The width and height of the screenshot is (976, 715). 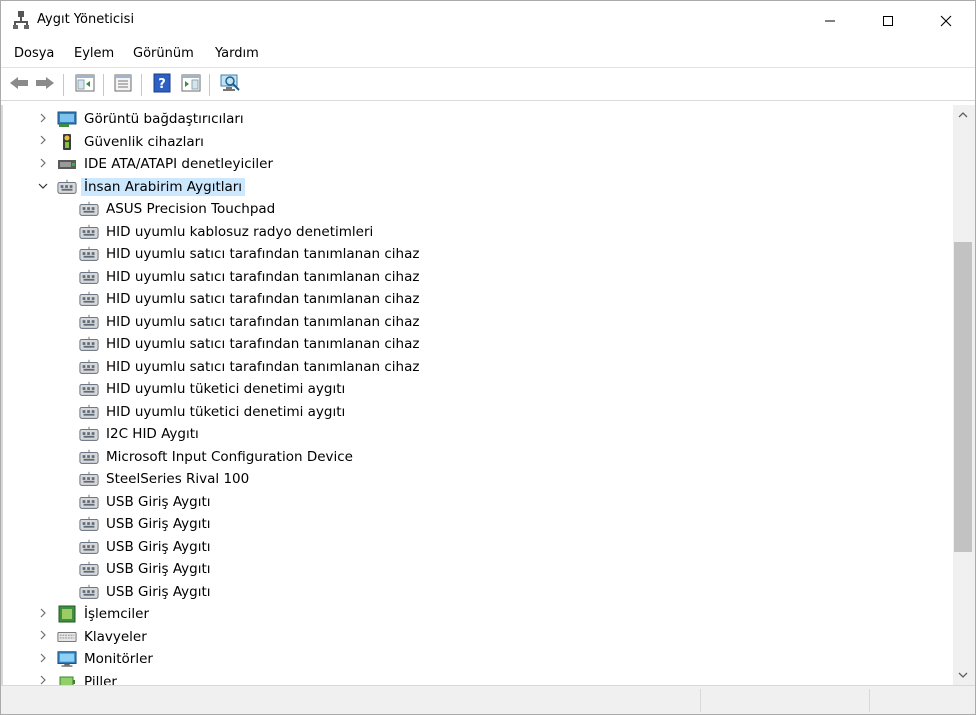 I want to click on monitor-icon, so click(x=67, y=659).